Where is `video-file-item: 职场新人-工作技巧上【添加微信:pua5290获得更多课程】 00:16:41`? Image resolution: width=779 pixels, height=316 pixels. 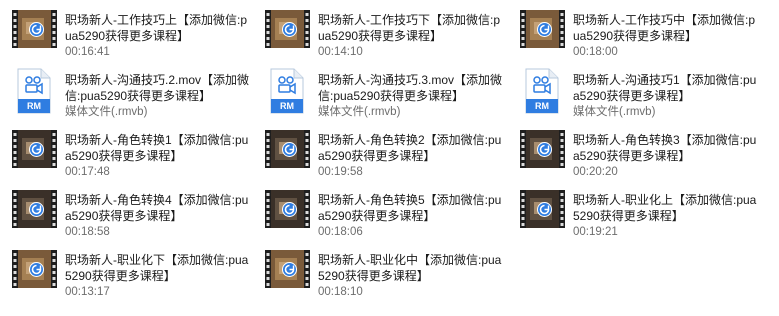
video-file-item: 职场新人-工作技巧上【添加微信:pua5290获得更多课程】 00:16:41 is located at coordinates (125, 30).